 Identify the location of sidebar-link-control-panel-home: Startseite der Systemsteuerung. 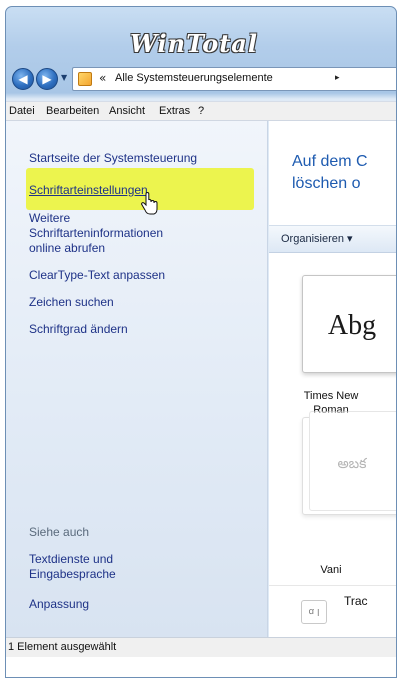
(113, 158).